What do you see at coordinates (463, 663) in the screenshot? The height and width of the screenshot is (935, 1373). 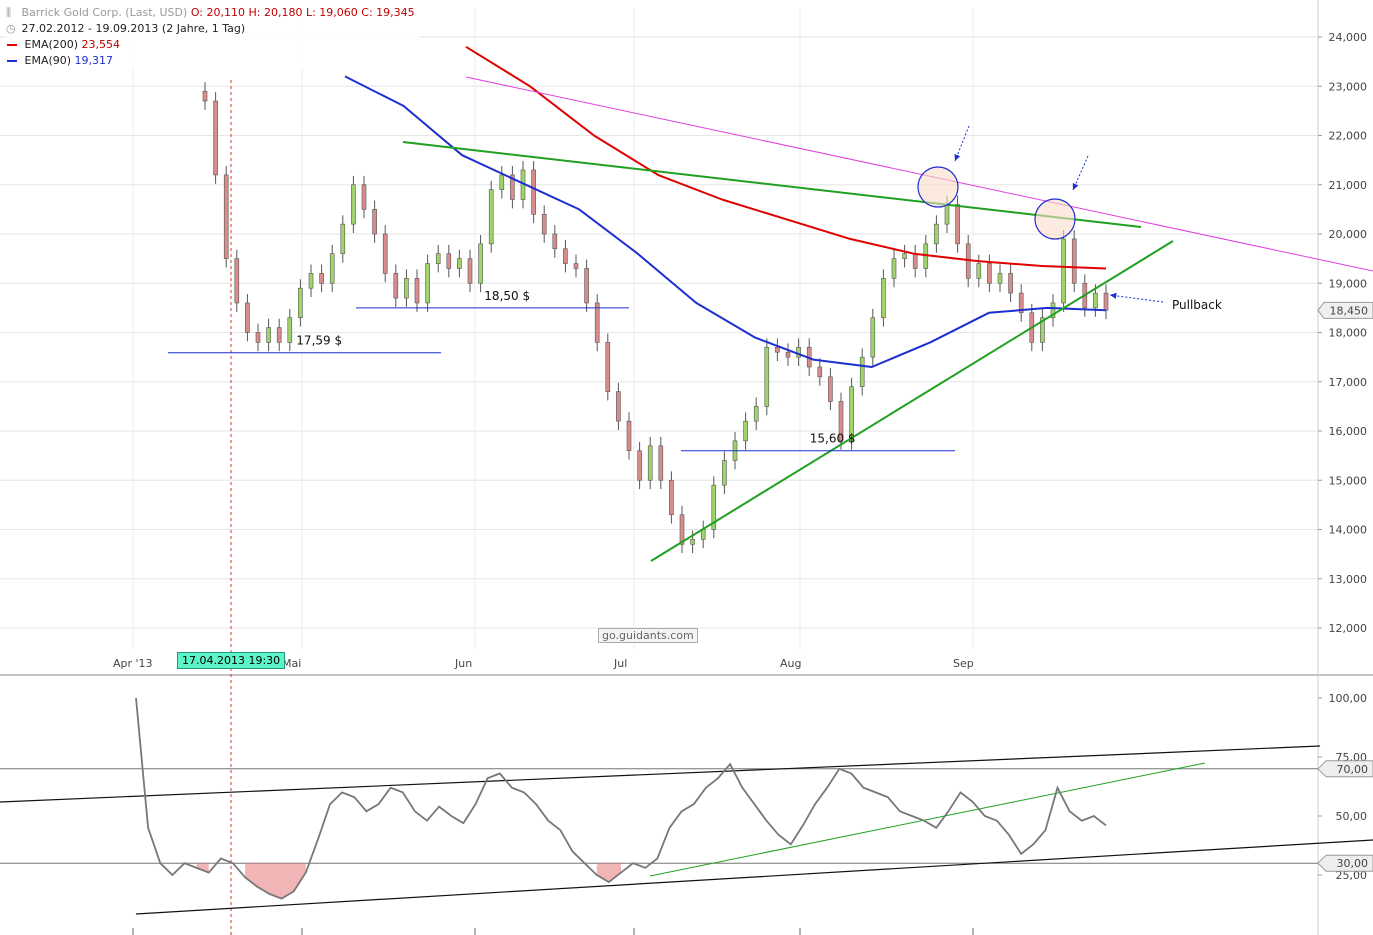 I see `time-tick-label: Jun` at bounding box center [463, 663].